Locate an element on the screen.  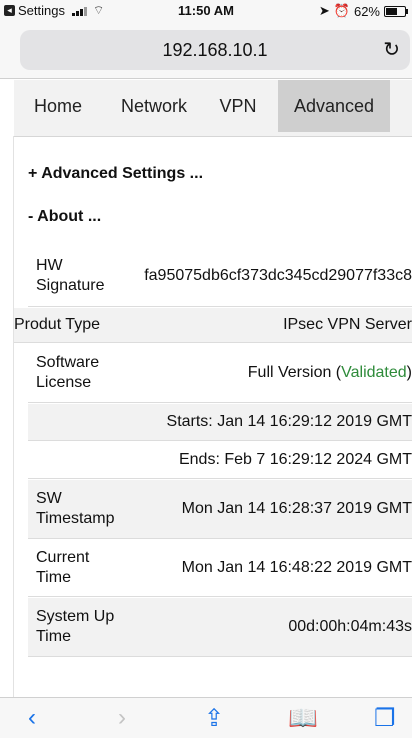
sw-timestamp-value: Mon Jan 14 16:28:37 2019 GMT is located at coordinates (296, 508).